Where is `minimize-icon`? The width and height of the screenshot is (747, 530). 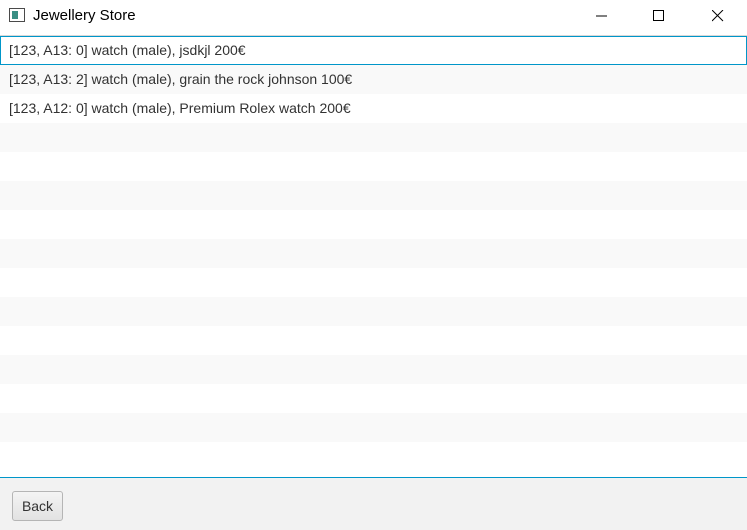
minimize-icon is located at coordinates (601, 16).